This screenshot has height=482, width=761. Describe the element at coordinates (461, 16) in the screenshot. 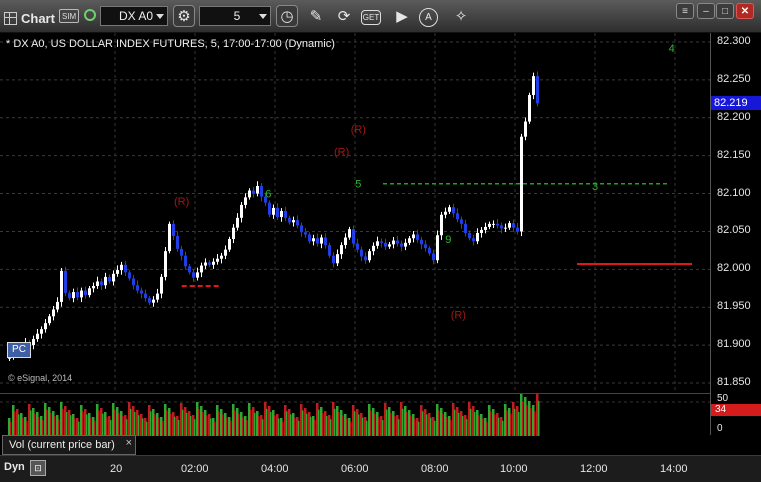

I see `ruler-icon: ✧` at that location.